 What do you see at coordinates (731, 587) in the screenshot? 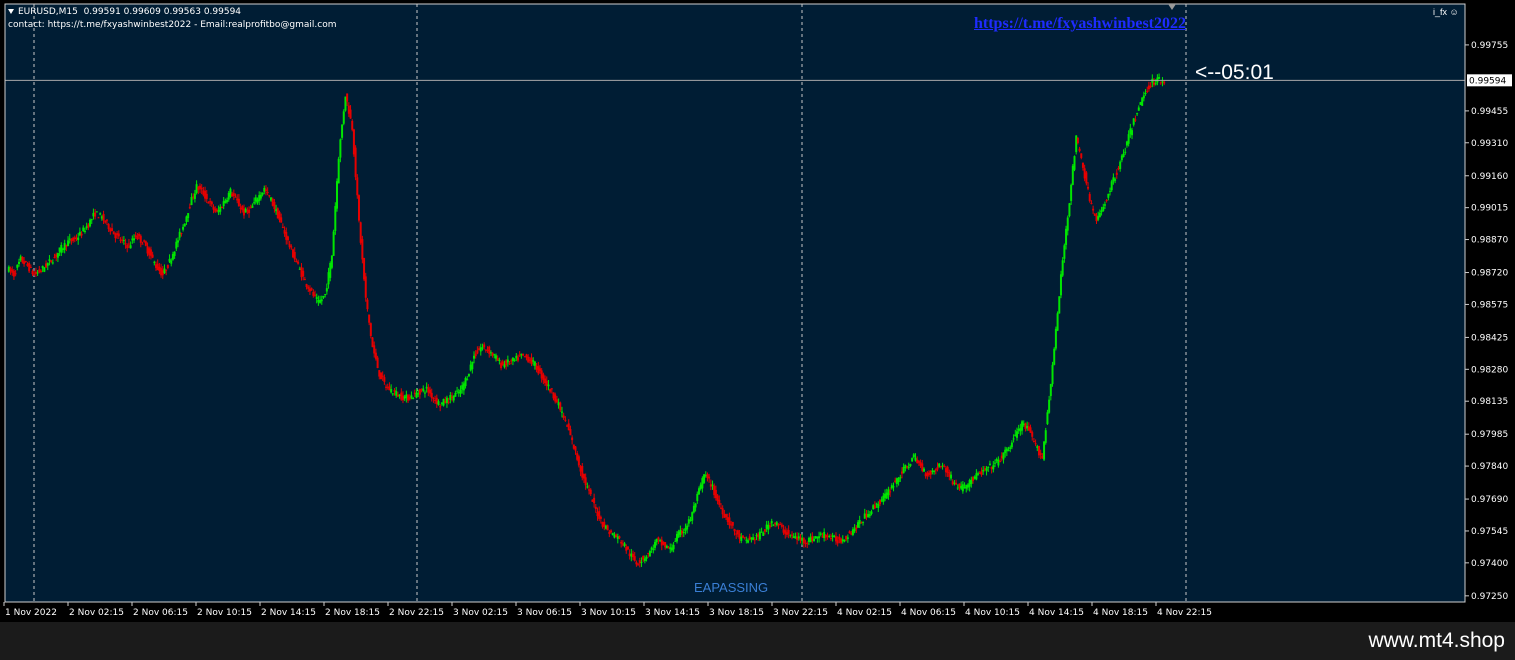
I see `eapassing-watermark: EAPASSING` at bounding box center [731, 587].